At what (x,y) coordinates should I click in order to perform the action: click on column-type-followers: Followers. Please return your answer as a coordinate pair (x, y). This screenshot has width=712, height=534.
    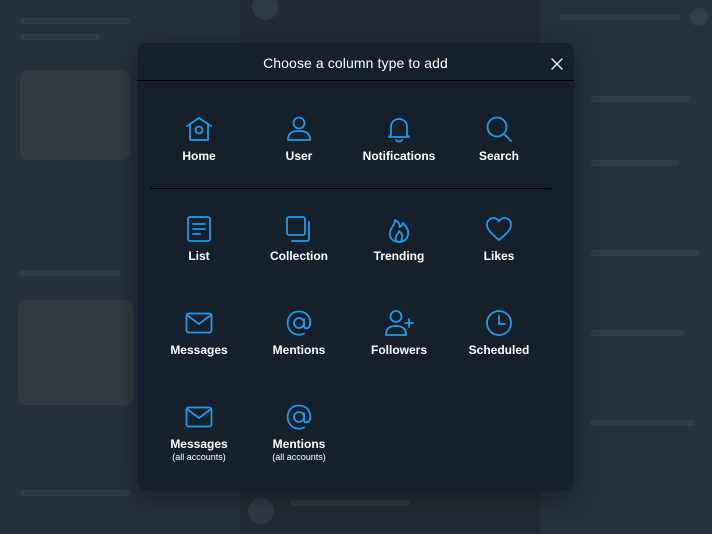
    Looking at the image, I should click on (399, 332).